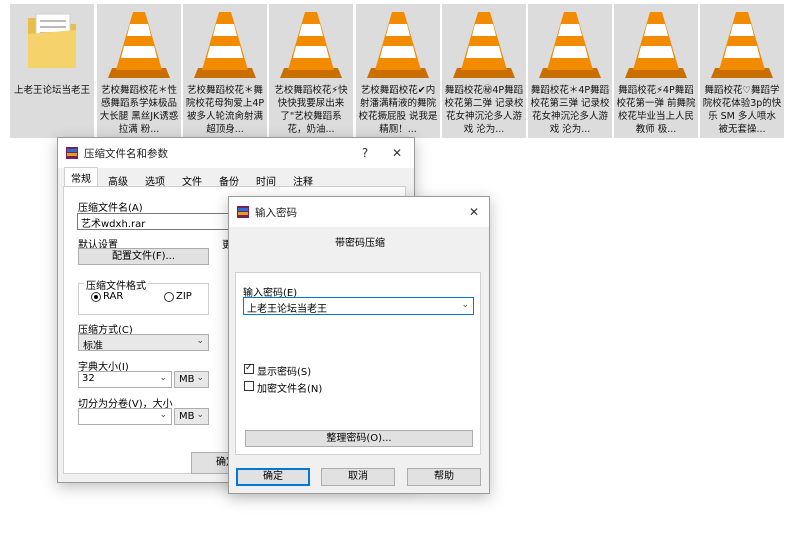 Image resolution: width=800 pixels, height=547 pixels. What do you see at coordinates (118, 179) in the screenshot?
I see `tab-1: 高级` at bounding box center [118, 179].